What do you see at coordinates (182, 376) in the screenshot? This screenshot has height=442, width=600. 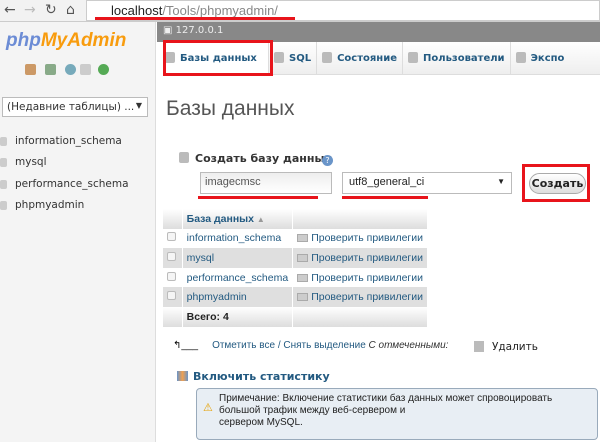 I see `stats-icon` at bounding box center [182, 376].